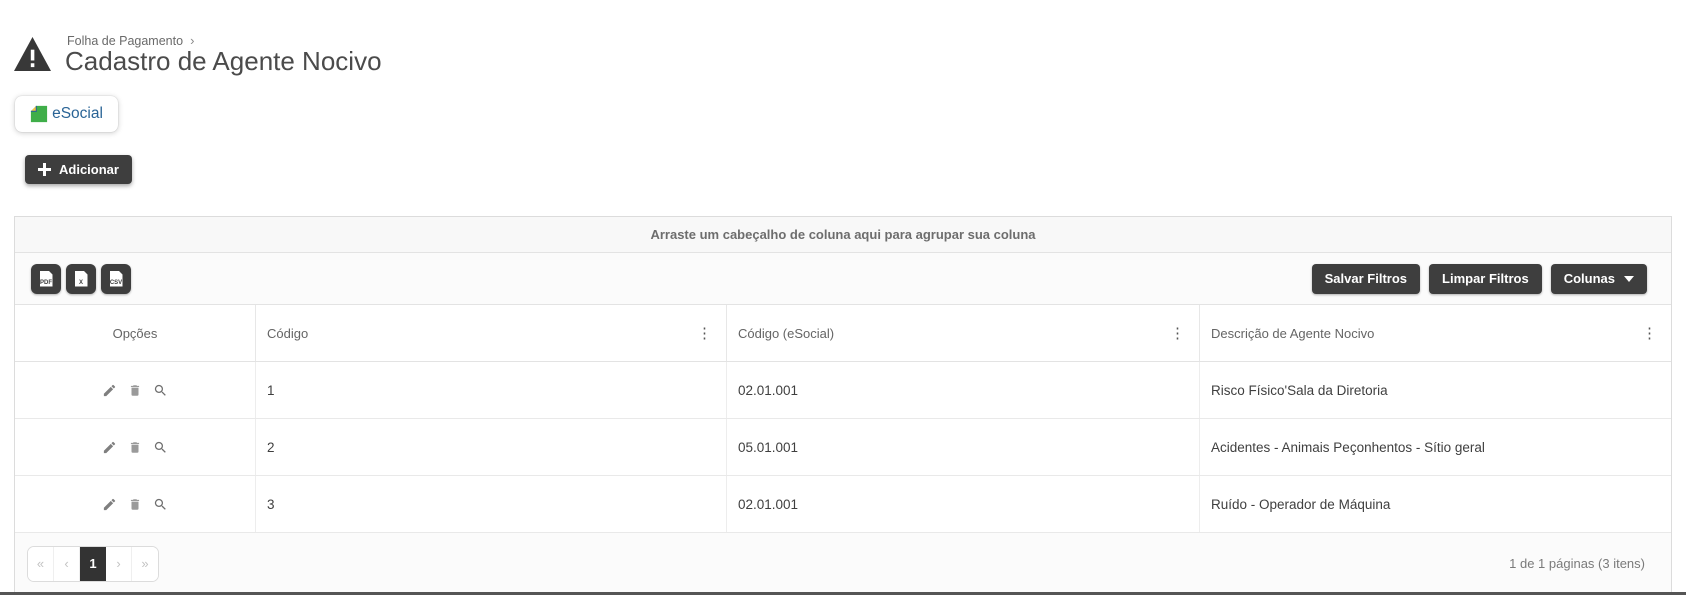 This screenshot has height=599, width=1686. I want to click on csv-file-icon: CSV, so click(116, 278).